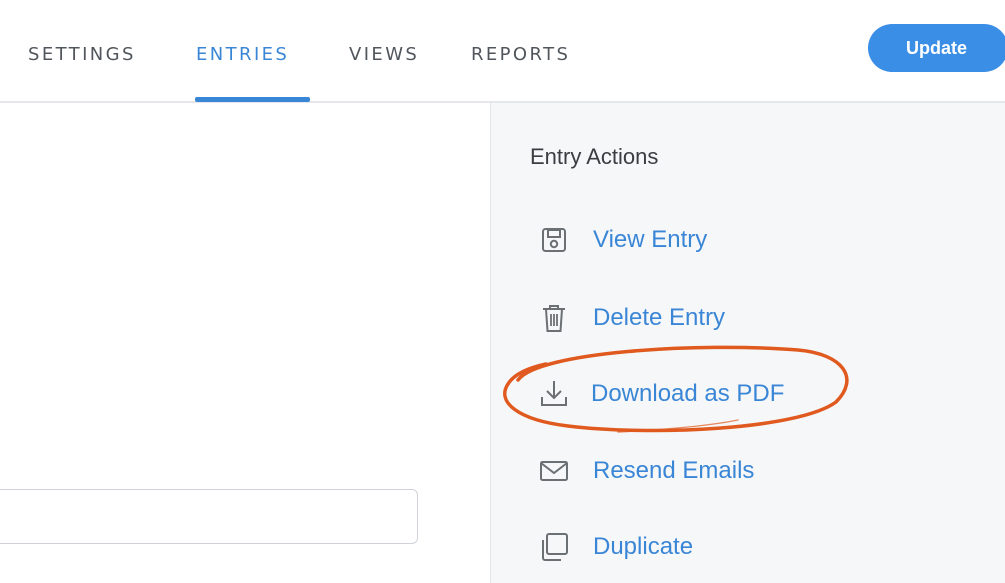  What do you see at coordinates (209, 516) in the screenshot?
I see `entry-text-field` at bounding box center [209, 516].